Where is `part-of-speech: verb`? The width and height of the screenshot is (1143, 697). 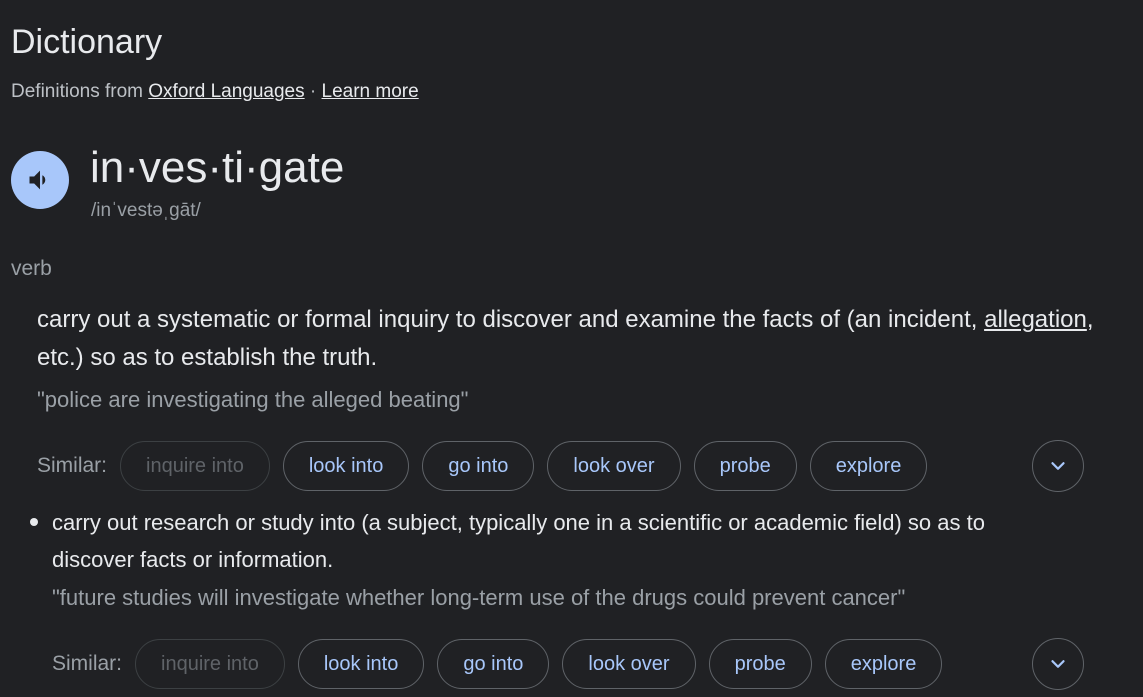
part-of-speech: verb is located at coordinates (31, 268).